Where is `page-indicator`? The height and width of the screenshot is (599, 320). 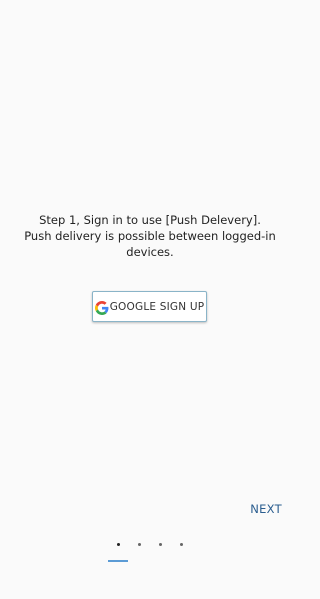
page-indicator is located at coordinates (148, 553).